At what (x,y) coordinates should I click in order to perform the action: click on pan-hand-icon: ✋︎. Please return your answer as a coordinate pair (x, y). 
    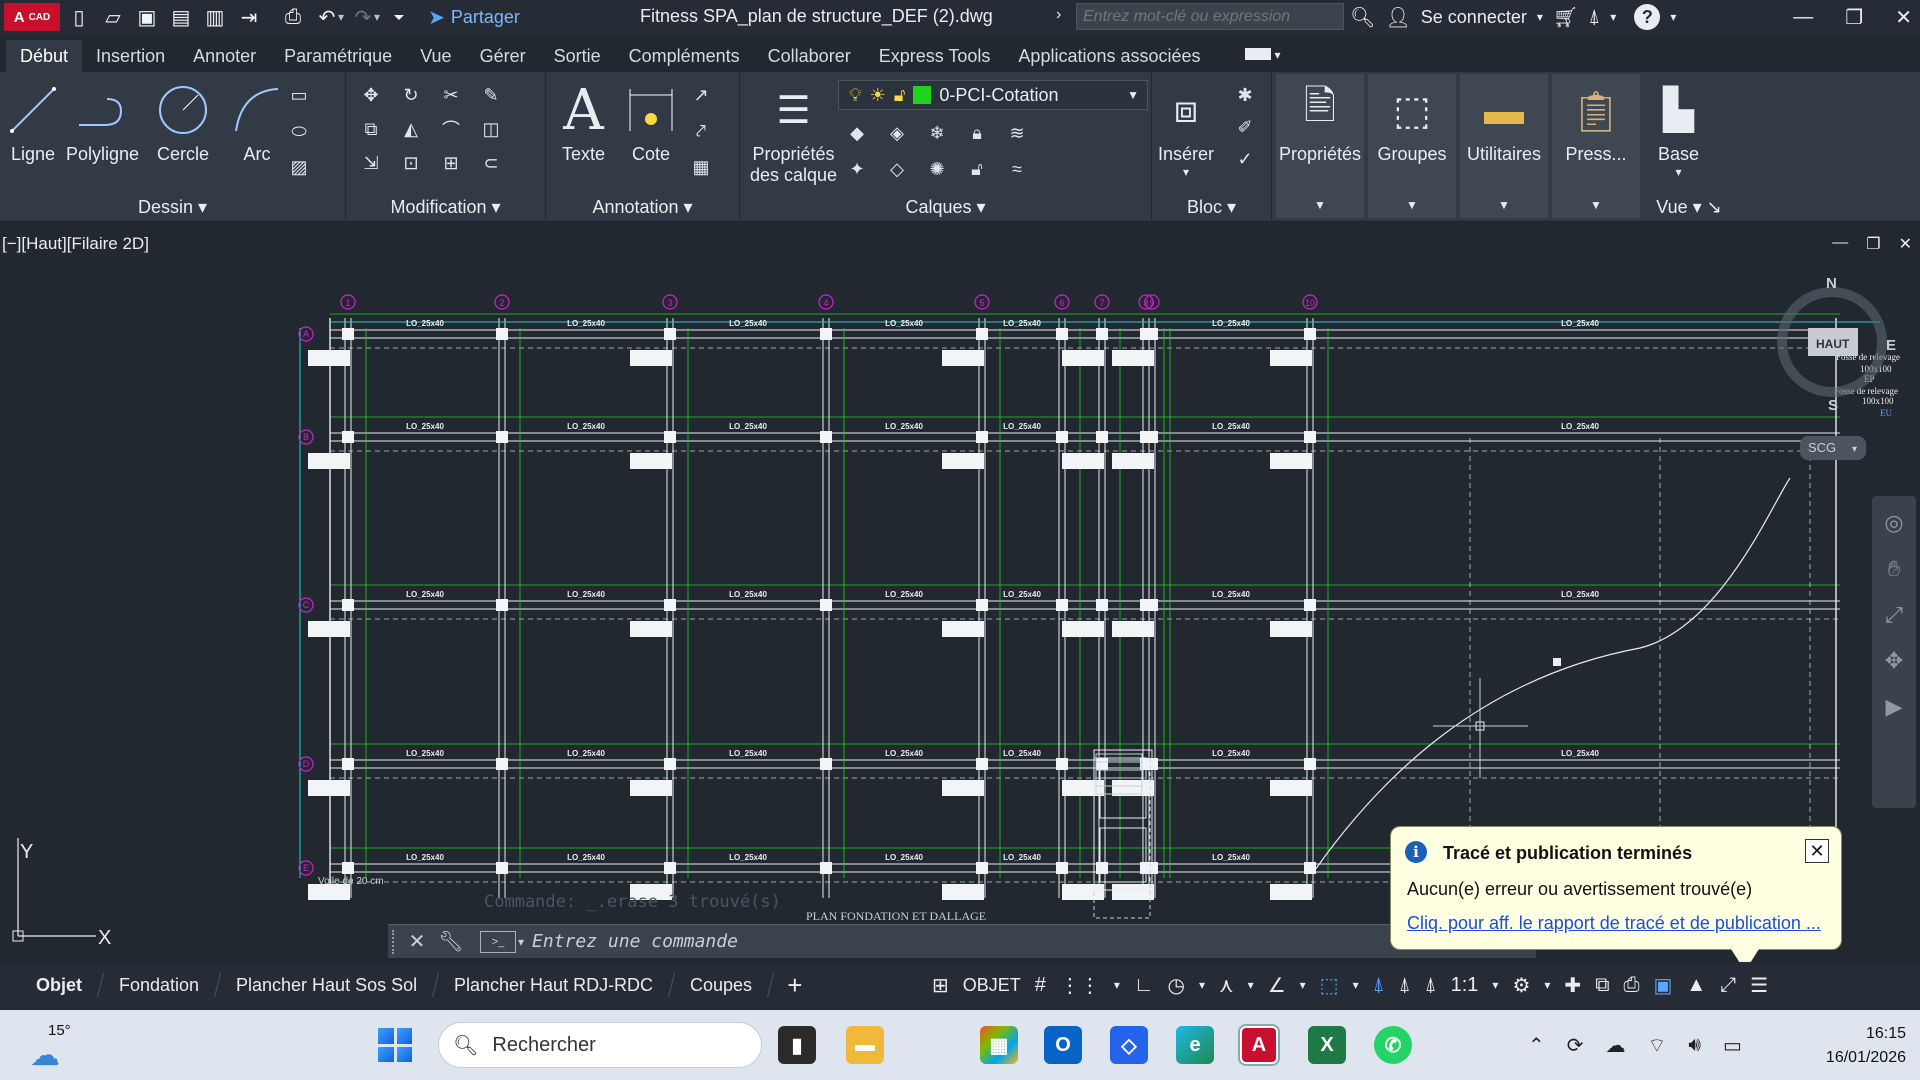
    Looking at the image, I should click on (1894, 569).